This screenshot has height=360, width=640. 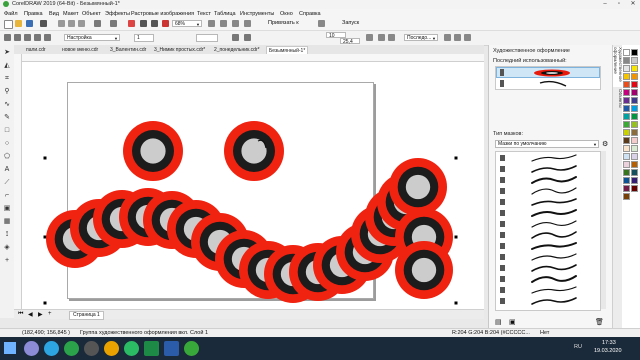 I want to click on sprayer-icon, so click(x=27, y=37).